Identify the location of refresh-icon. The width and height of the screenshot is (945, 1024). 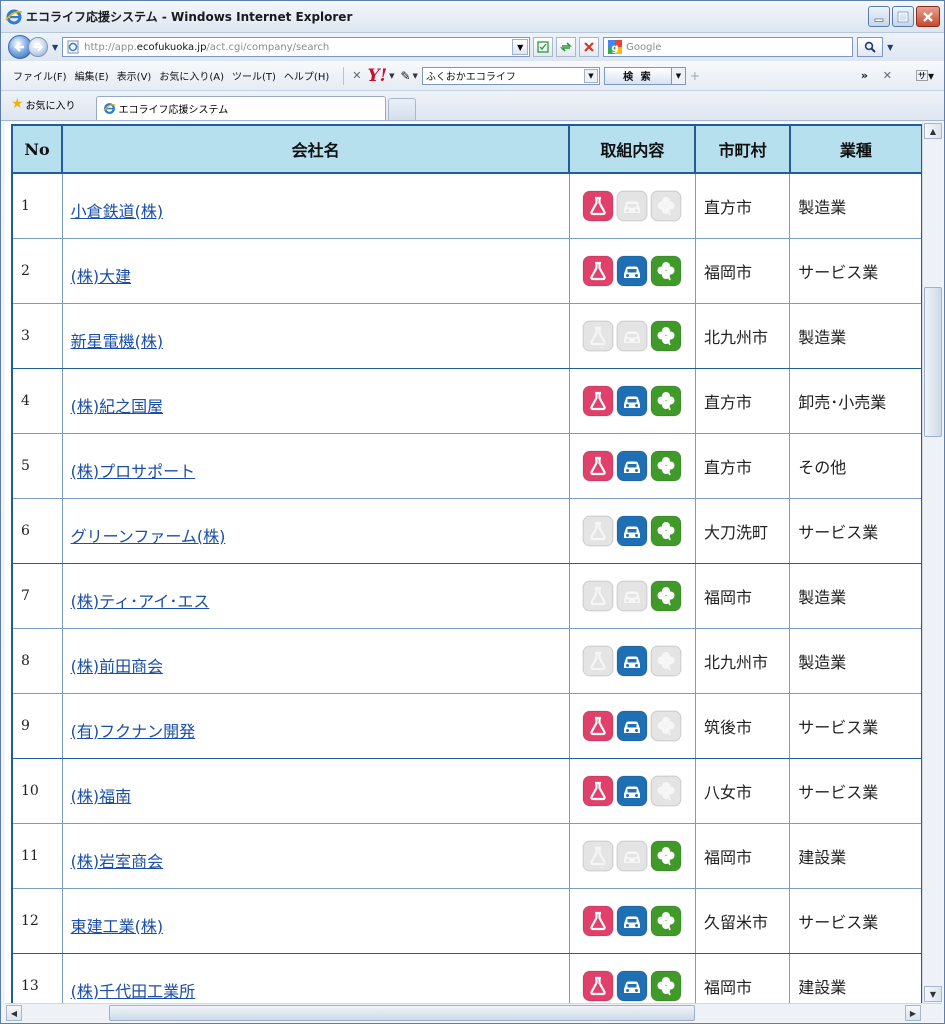
(566, 47).